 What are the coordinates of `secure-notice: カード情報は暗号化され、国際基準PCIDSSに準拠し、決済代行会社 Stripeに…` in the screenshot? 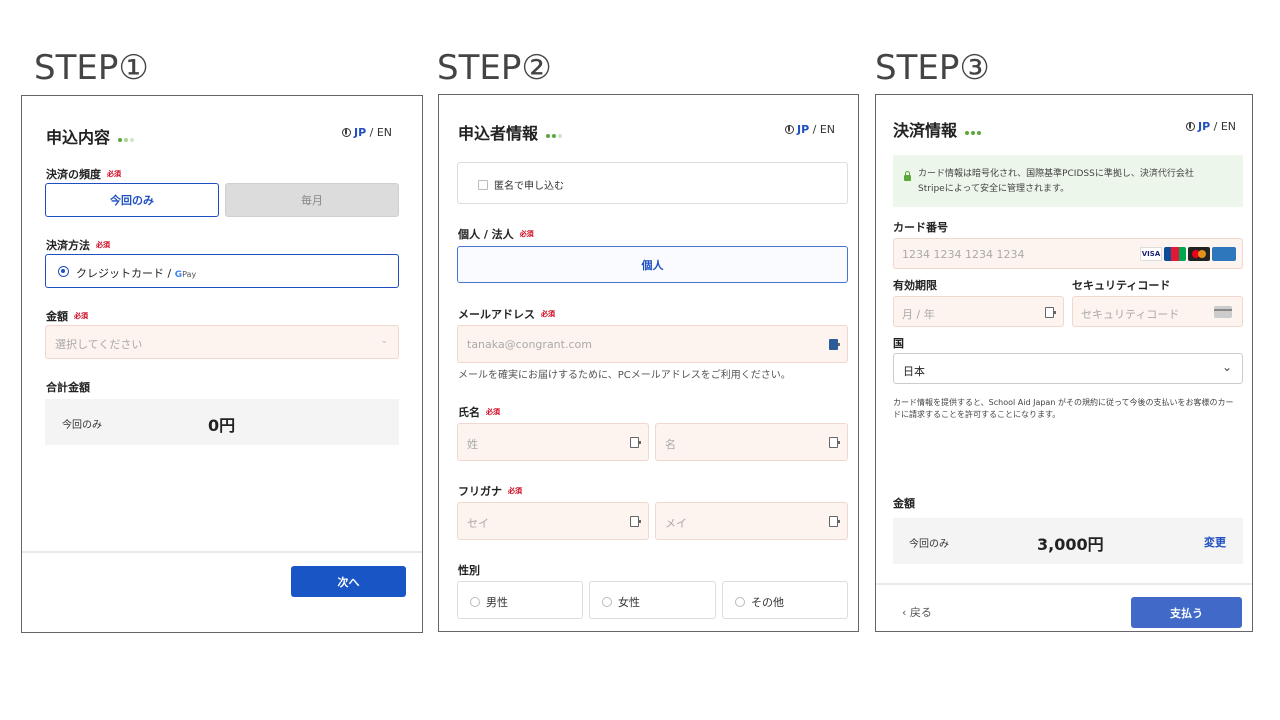 It's located at (1068, 181).